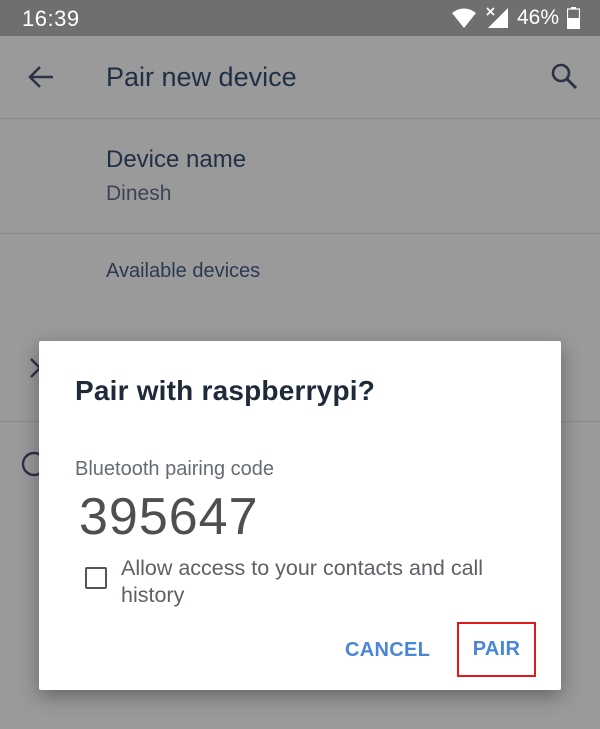 The width and height of the screenshot is (600, 729). Describe the element at coordinates (225, 390) in the screenshot. I see `dialog-title: Pair with raspberrypi?` at that location.